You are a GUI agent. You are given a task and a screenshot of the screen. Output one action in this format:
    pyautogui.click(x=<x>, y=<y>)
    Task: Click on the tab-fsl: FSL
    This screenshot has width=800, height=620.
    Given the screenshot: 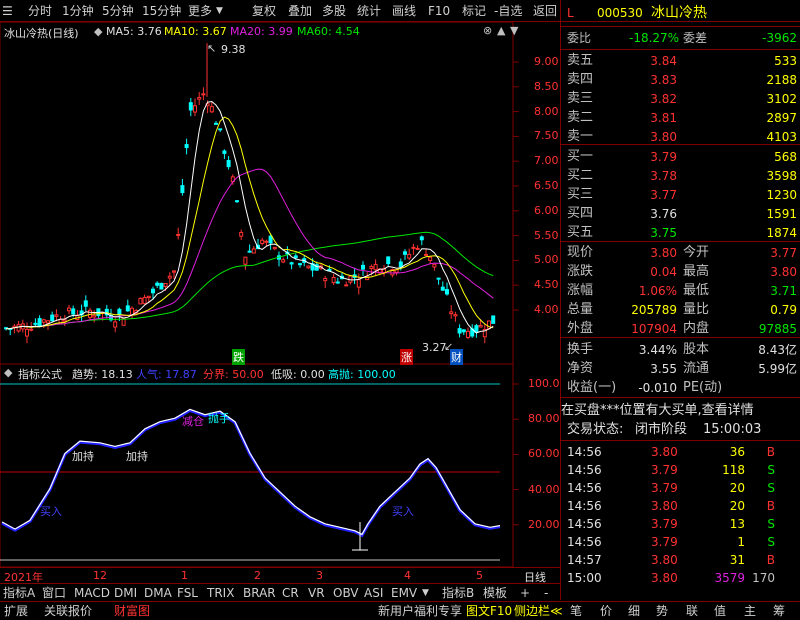 What is the action you would take?
    pyautogui.click(x=187, y=593)
    